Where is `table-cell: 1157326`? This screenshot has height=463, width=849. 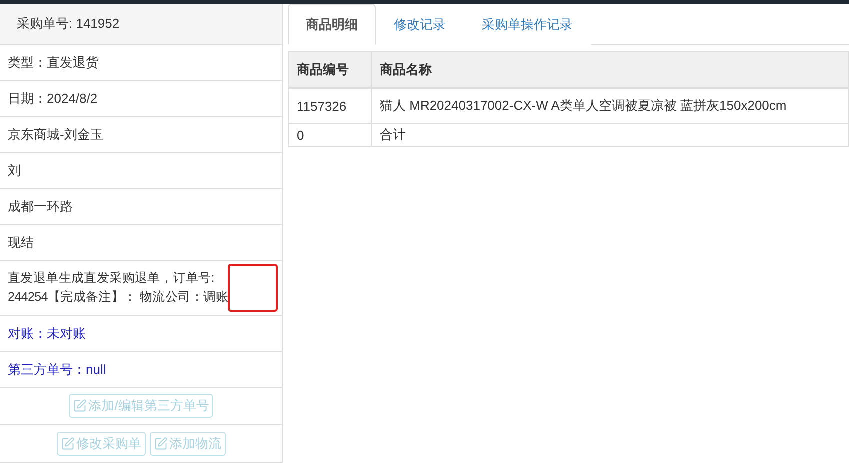
table-cell: 1157326 is located at coordinates (330, 106).